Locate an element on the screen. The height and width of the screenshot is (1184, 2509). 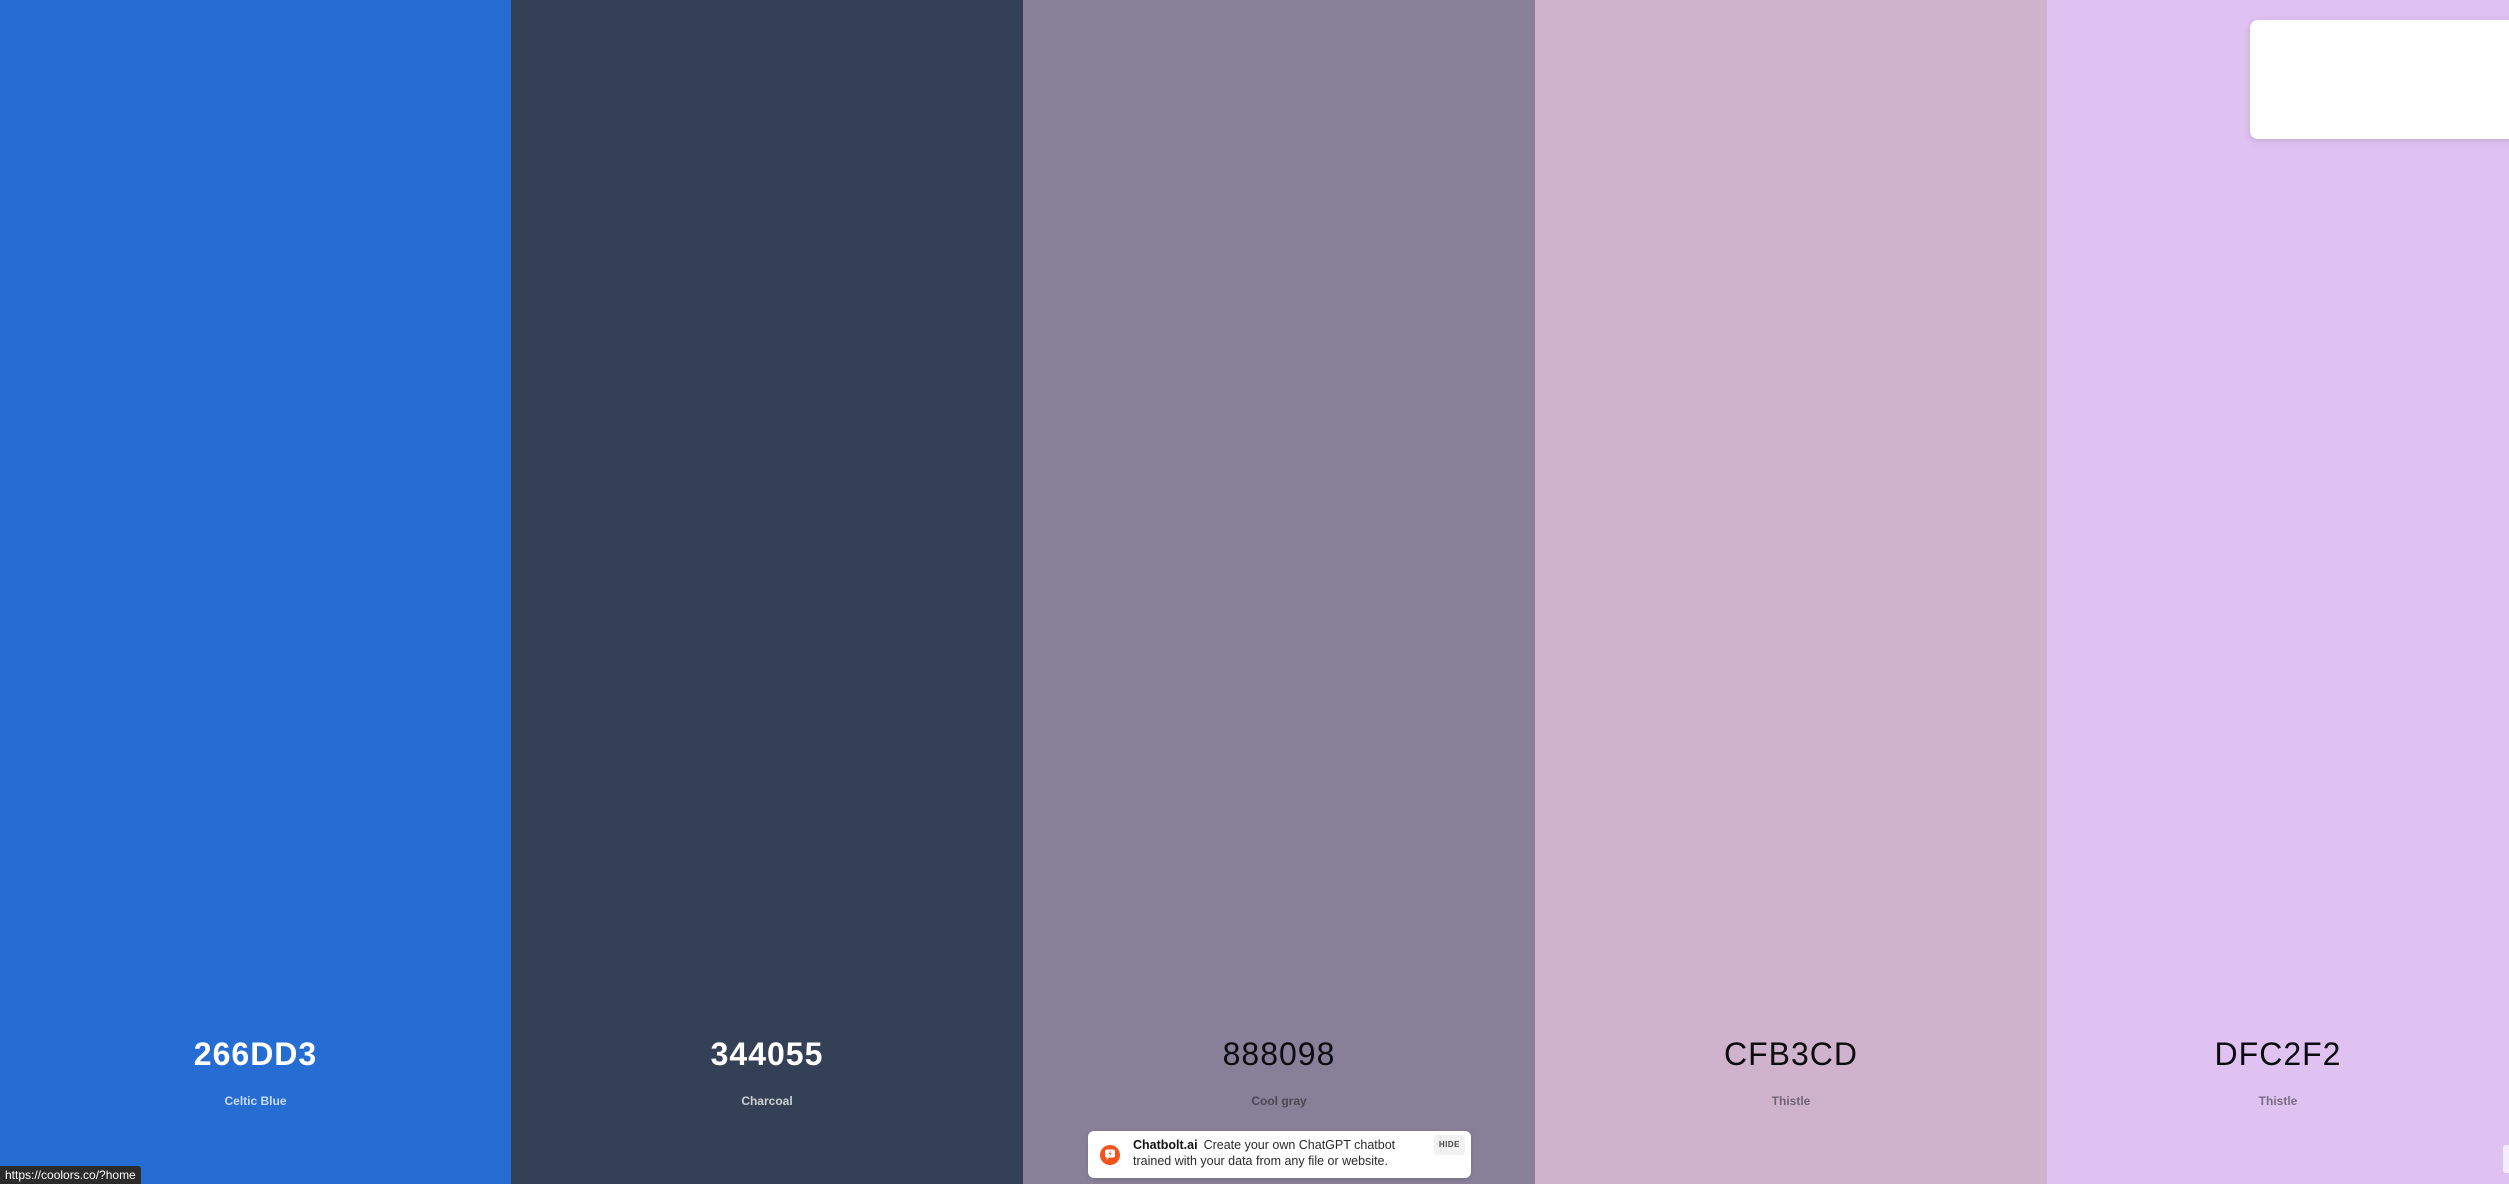
scrollbar-thumb is located at coordinates (2506, 1159).